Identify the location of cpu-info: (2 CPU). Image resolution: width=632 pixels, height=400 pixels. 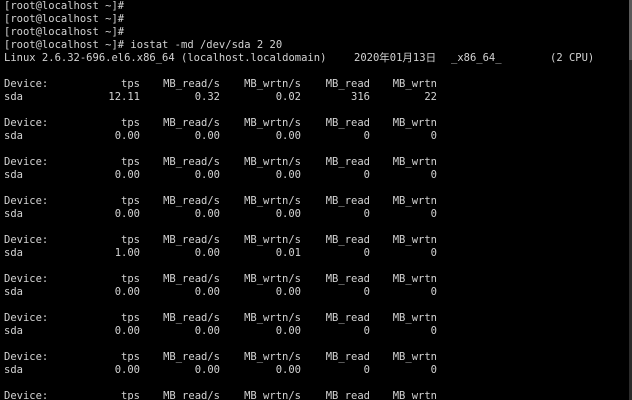
(572, 58).